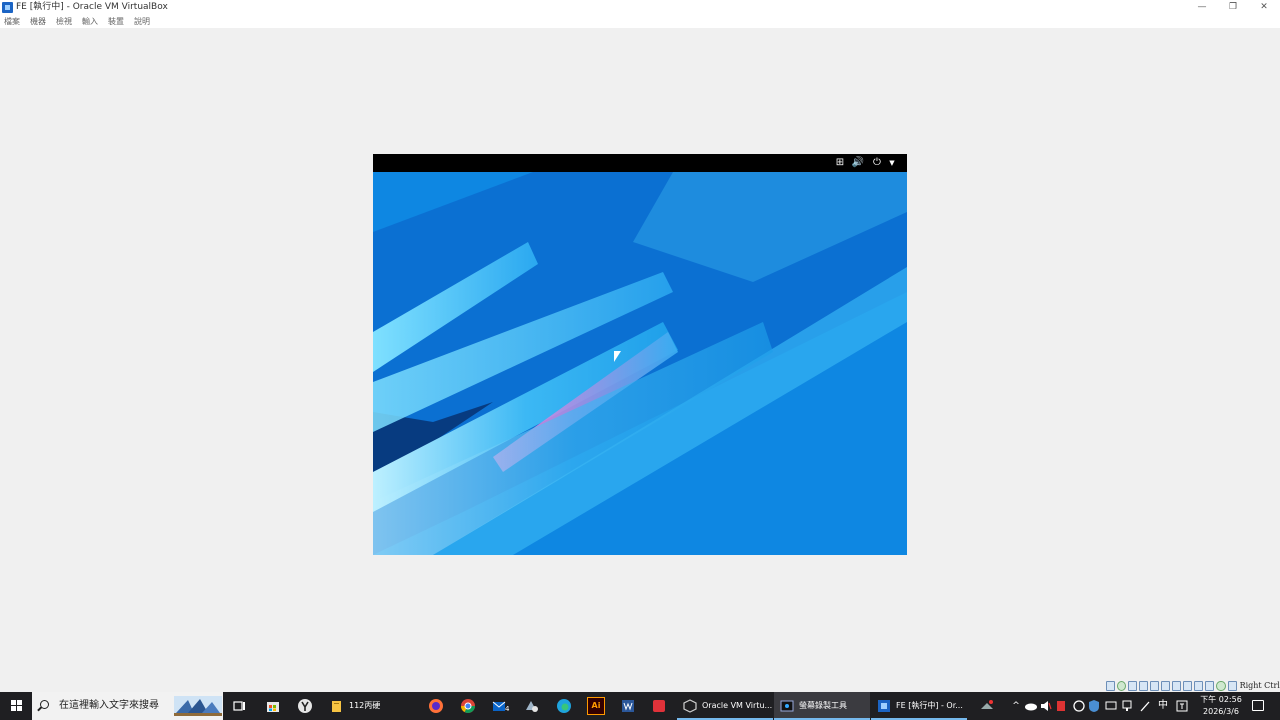 The image size is (1280, 720). I want to click on audio-icon, so click(1133, 686).